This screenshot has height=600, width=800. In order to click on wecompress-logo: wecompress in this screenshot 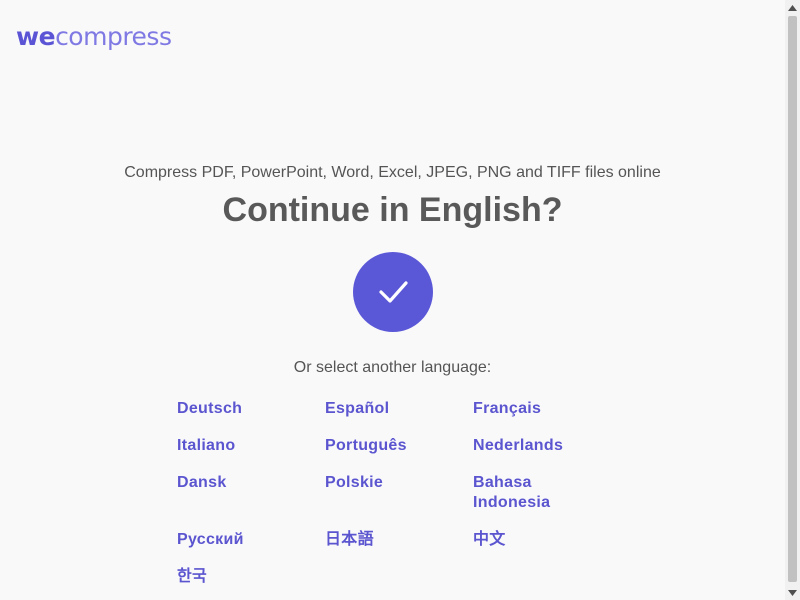, I will do `click(94, 37)`.